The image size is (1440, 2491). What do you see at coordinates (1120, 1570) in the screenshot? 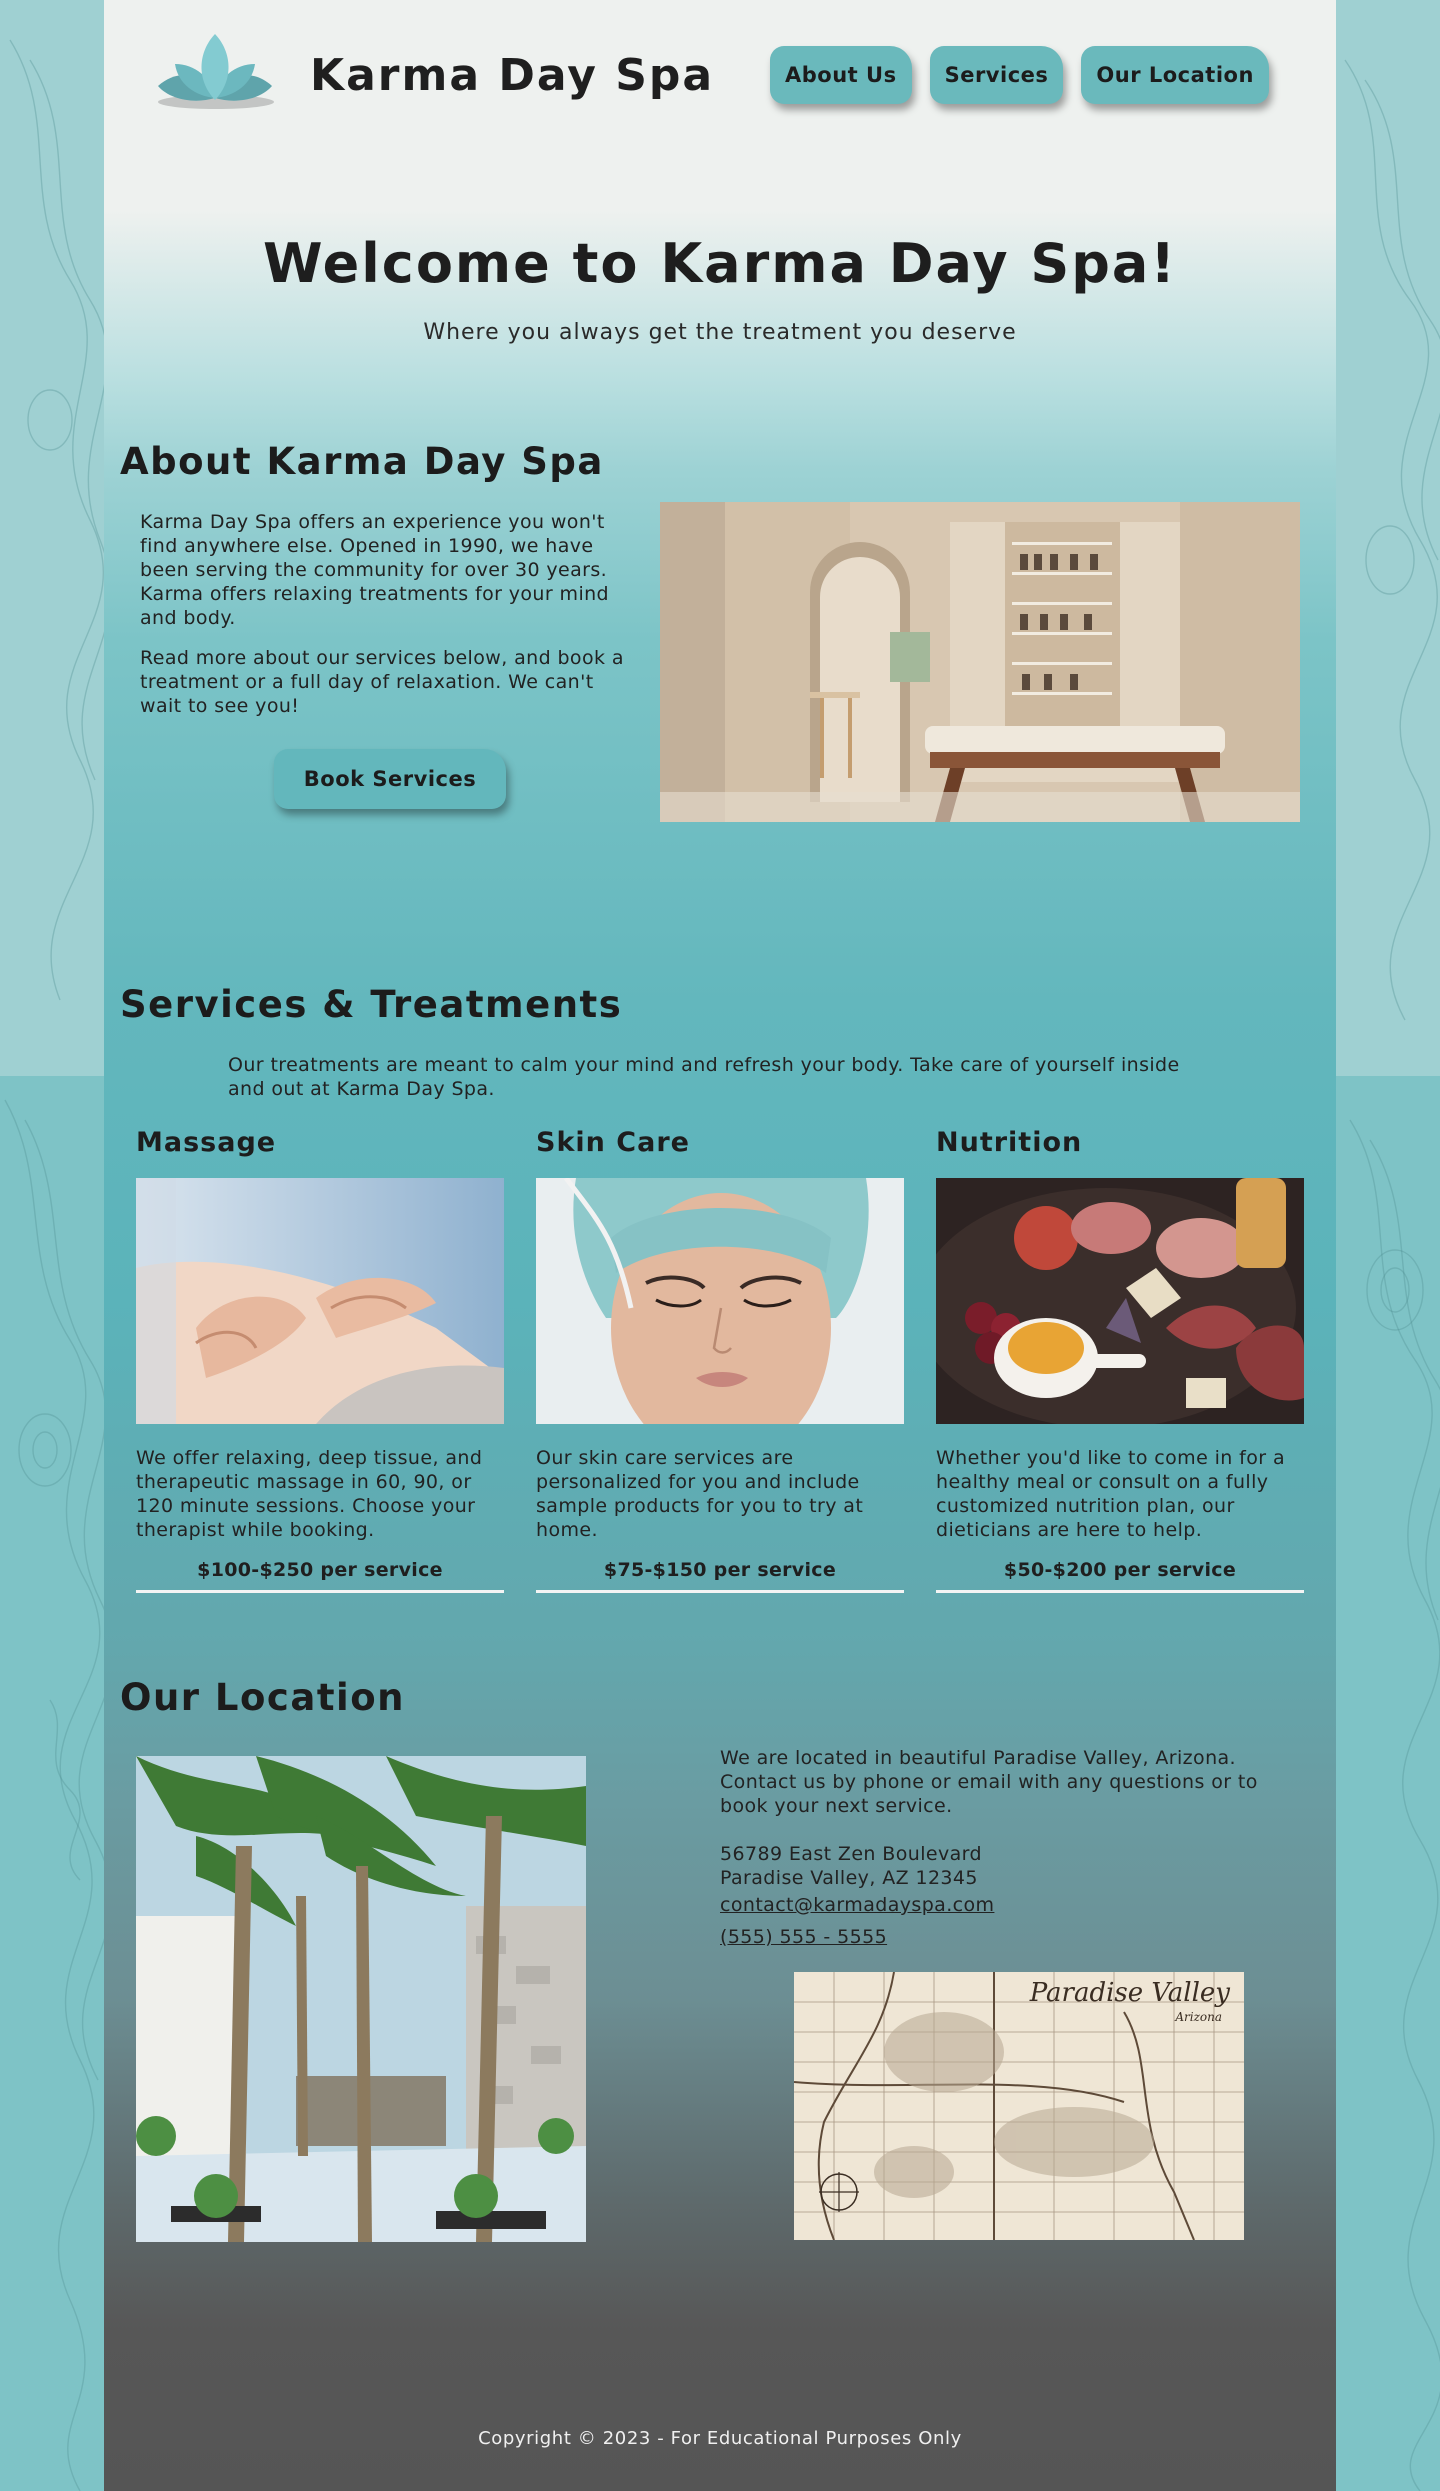
I see `service-price-nutrition: $50-$200 per service` at bounding box center [1120, 1570].